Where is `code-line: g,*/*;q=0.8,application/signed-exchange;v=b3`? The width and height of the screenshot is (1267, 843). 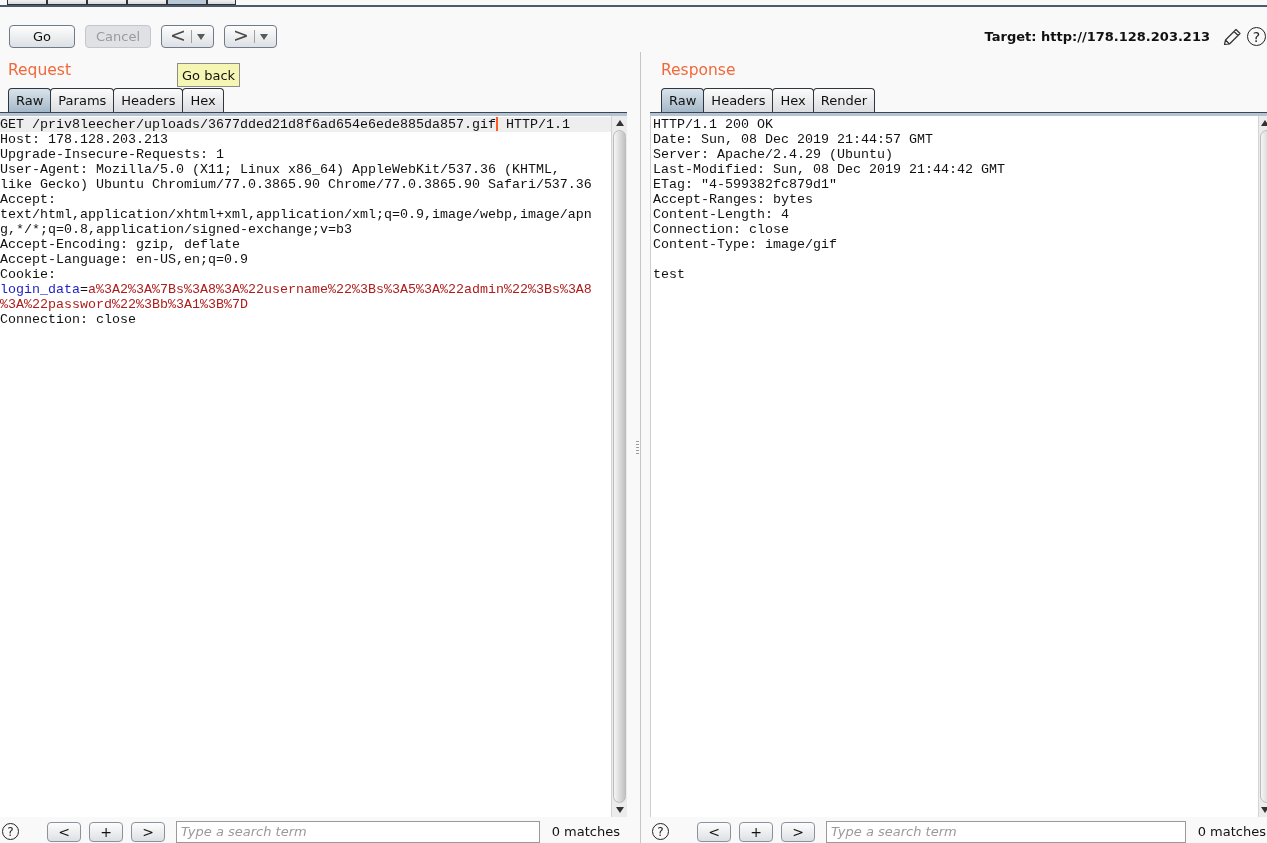 code-line: g,*/*;q=0.8,application/signed-exchange;v=b3 is located at coordinates (176, 229).